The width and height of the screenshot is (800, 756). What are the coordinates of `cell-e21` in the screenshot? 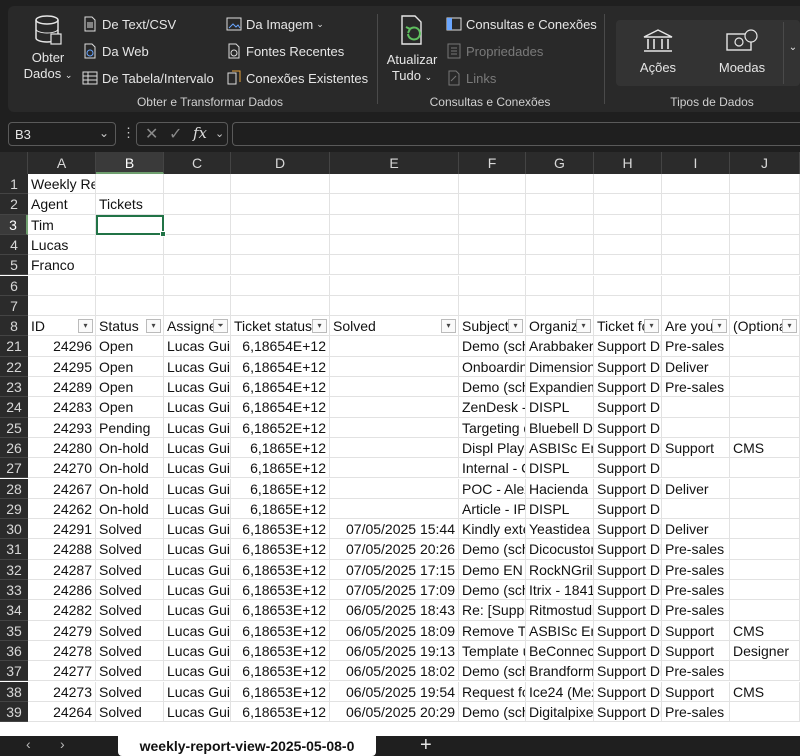 It's located at (394, 346).